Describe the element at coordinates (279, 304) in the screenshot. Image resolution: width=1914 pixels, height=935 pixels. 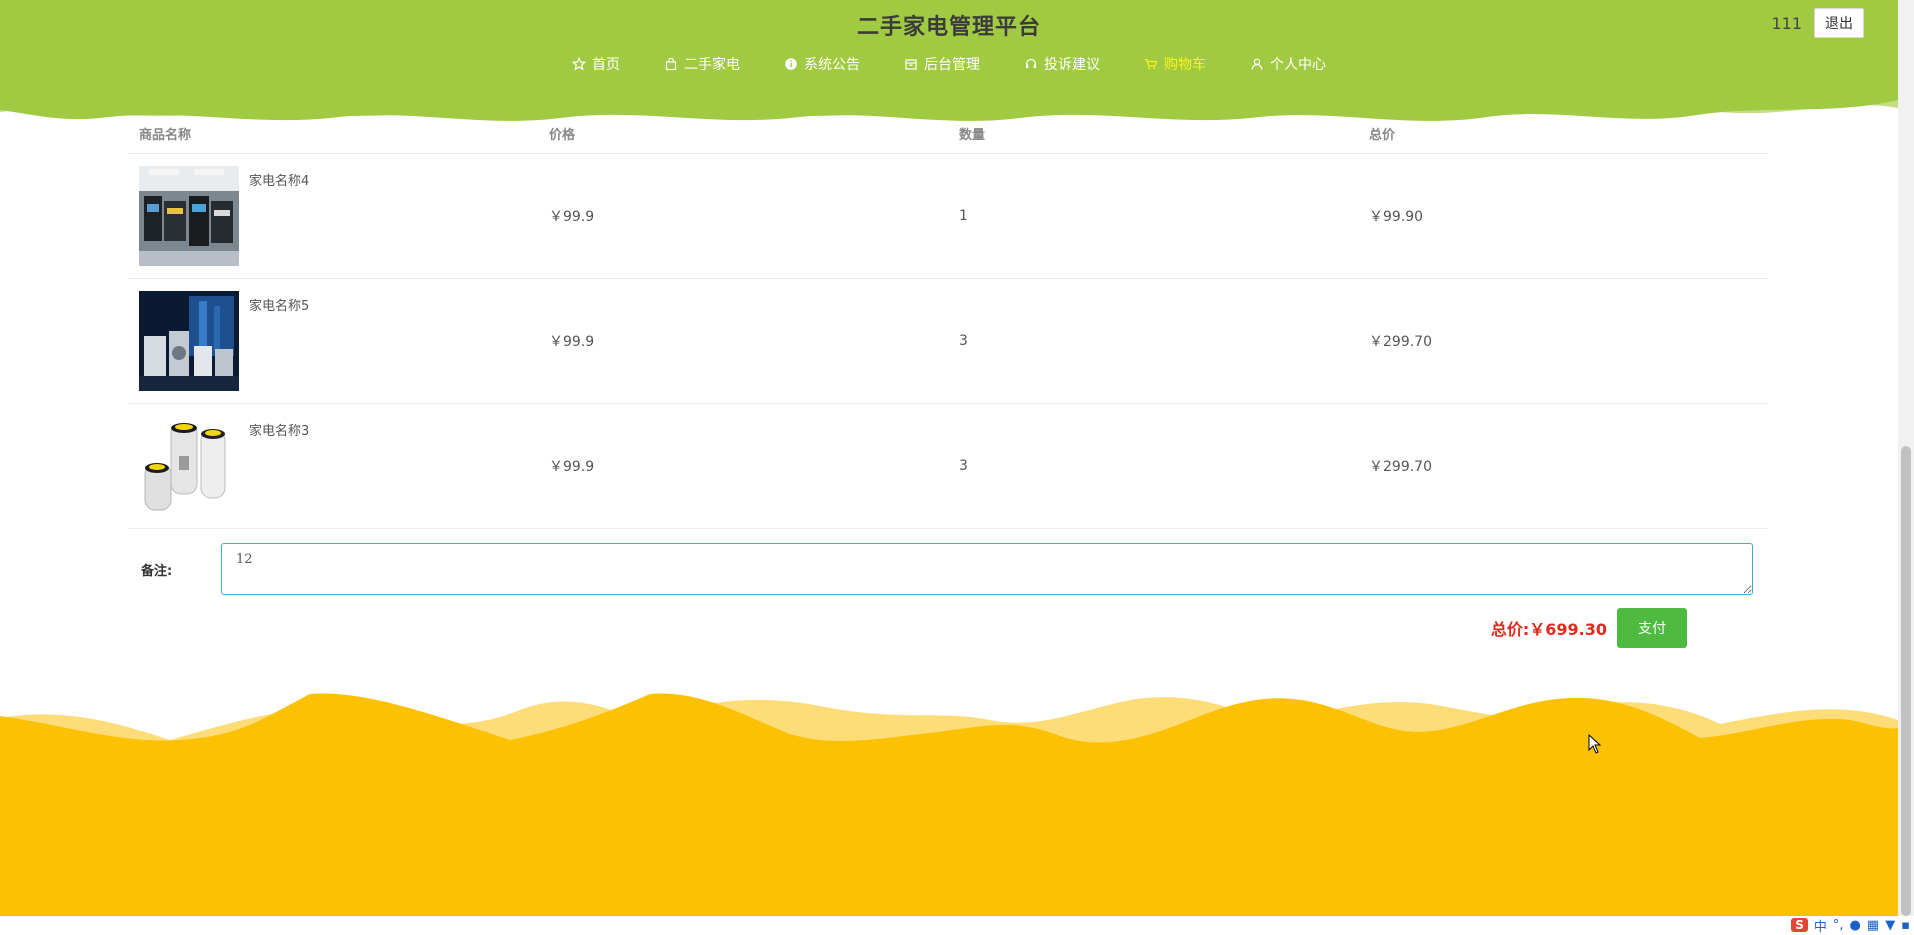
I see `product-name: 家电名称5` at that location.